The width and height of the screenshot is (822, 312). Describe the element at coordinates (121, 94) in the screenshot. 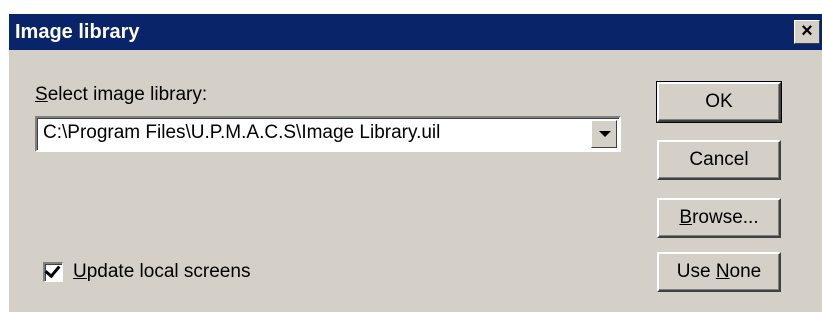

I see `select-library-label: Select image library:` at that location.